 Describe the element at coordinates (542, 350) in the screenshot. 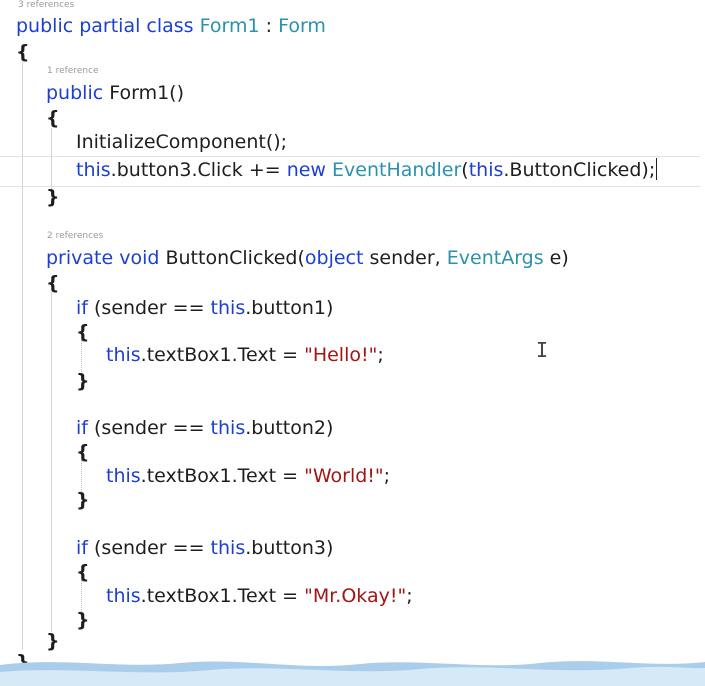

I see `ibeam-cursor-icon: I` at that location.